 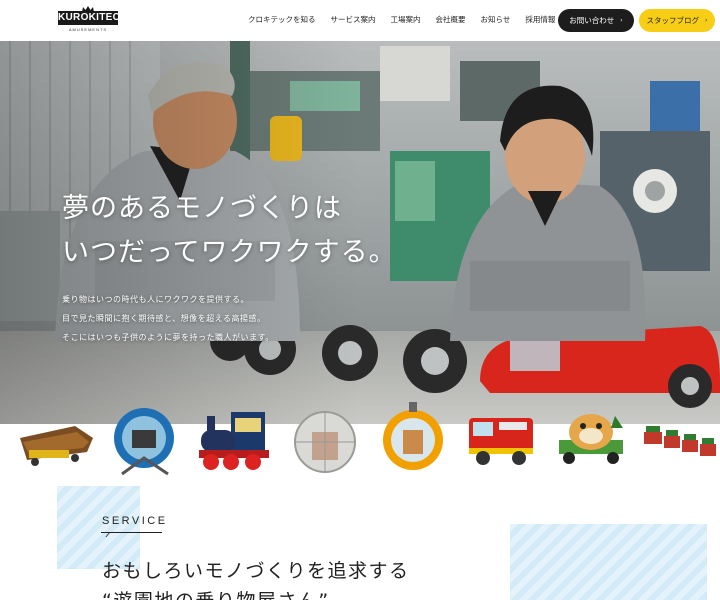 I want to click on train-ride-icon, so click(x=235, y=439).